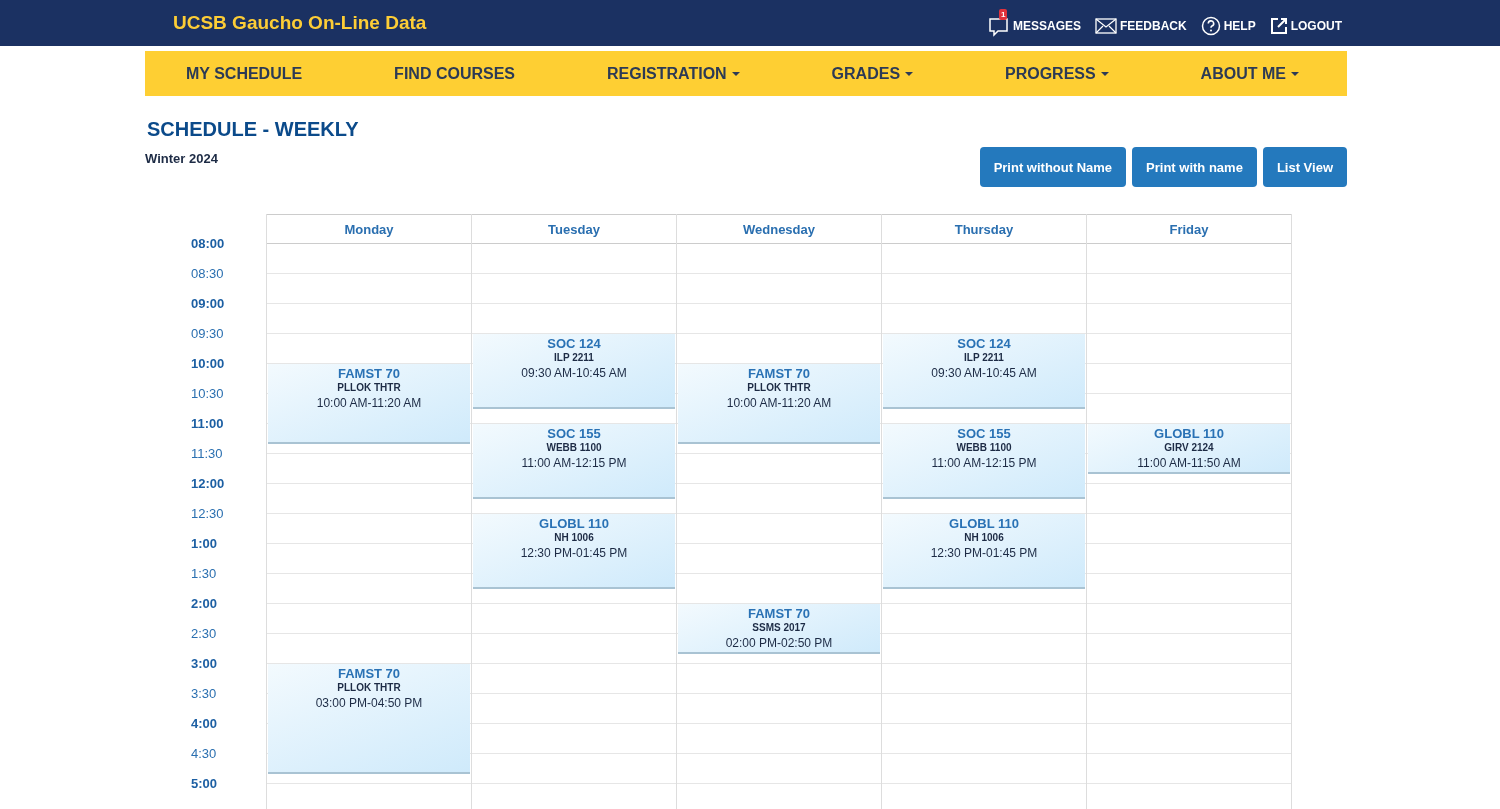 The height and width of the screenshot is (809, 1500). Describe the element at coordinates (204, 545) in the screenshot. I see `time-label: 1:00` at that location.